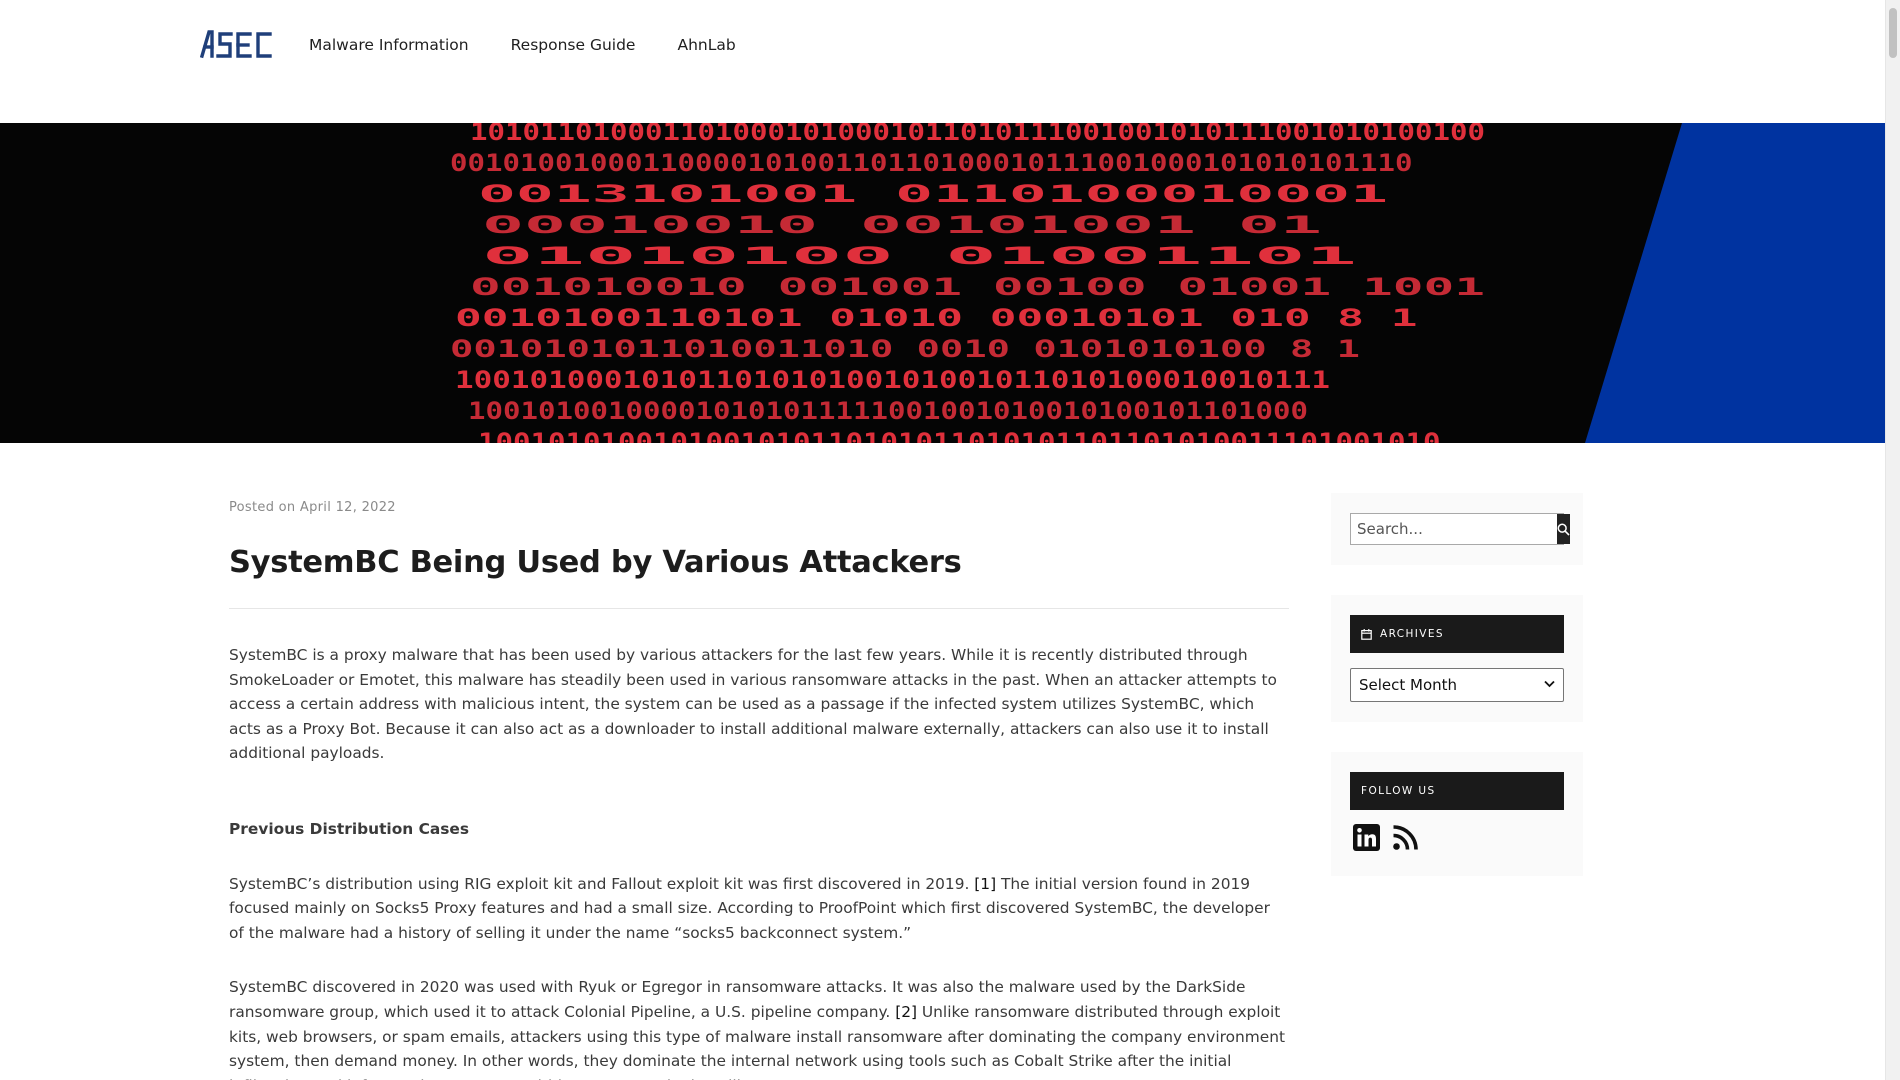  Describe the element at coordinates (759, 608) in the screenshot. I see `divider` at that location.